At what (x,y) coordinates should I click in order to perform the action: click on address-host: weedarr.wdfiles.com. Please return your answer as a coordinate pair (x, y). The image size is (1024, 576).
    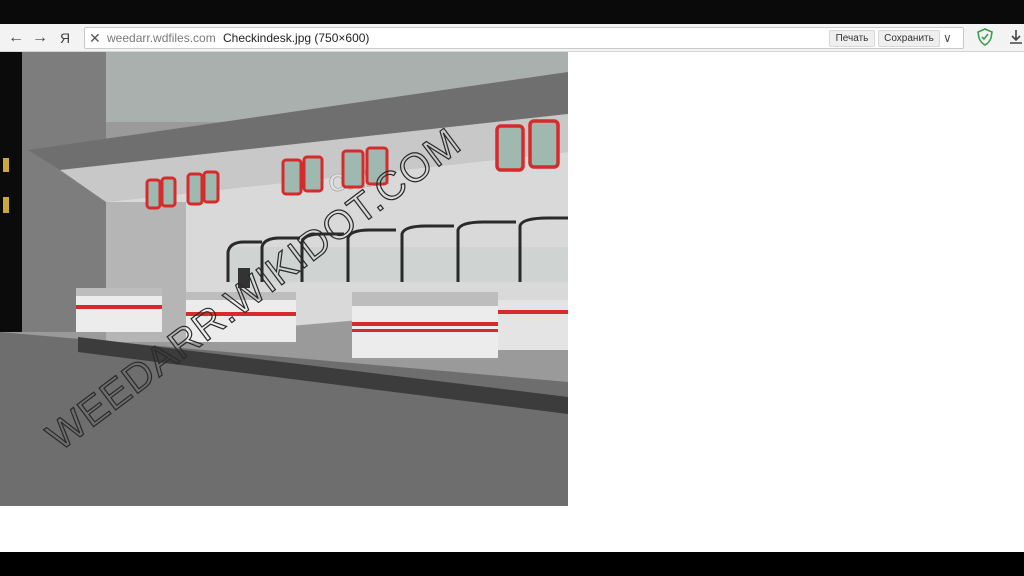
    Looking at the image, I should click on (161, 38).